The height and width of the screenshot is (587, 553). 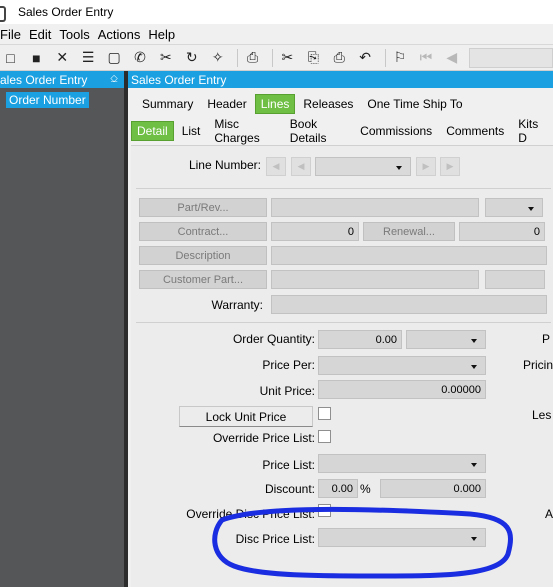 What do you see at coordinates (44, 79) in the screenshot?
I see `tree-panel-title: ales Order Entry` at bounding box center [44, 79].